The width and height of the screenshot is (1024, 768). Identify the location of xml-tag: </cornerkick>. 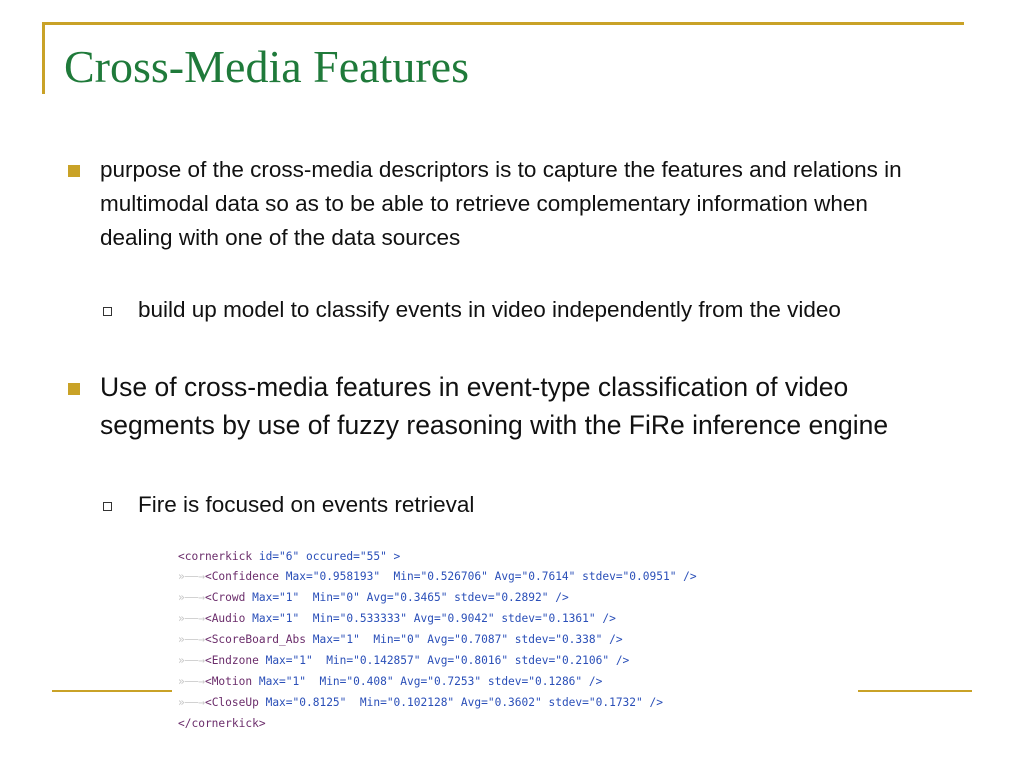
(222, 723).